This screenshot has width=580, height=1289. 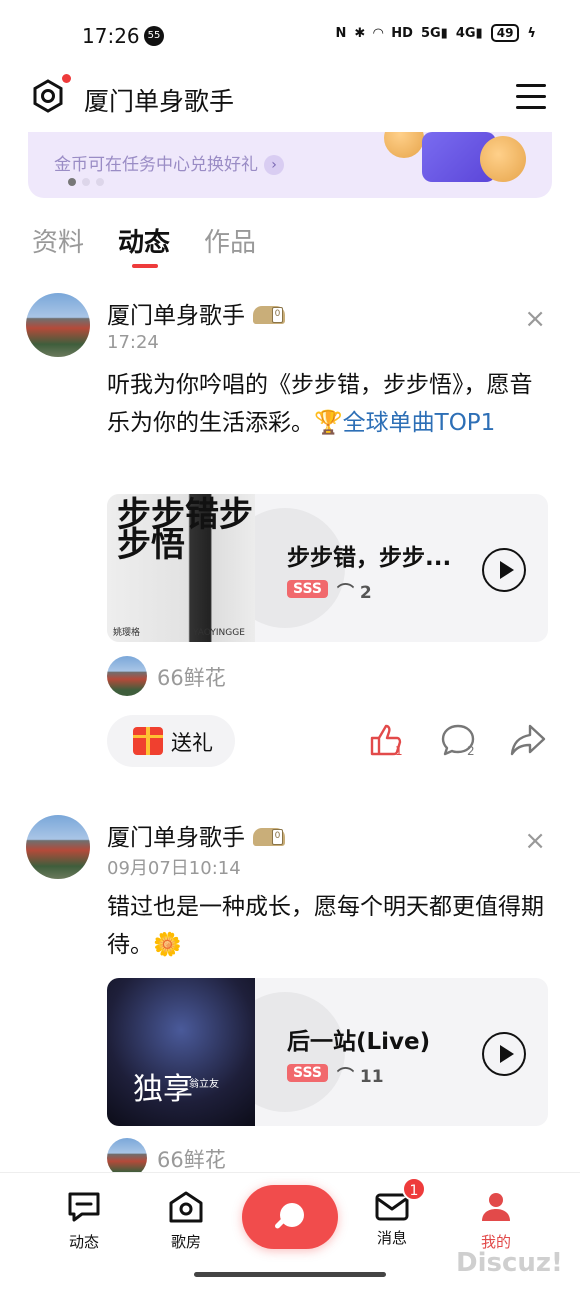 I want to click on notification-badge: 1, so click(x=414, y=1189).